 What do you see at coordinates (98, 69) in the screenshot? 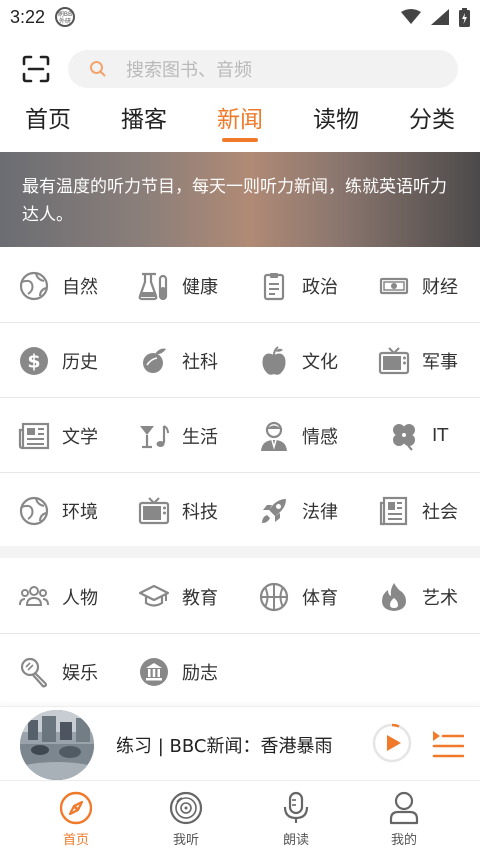
I see `search-icon` at bounding box center [98, 69].